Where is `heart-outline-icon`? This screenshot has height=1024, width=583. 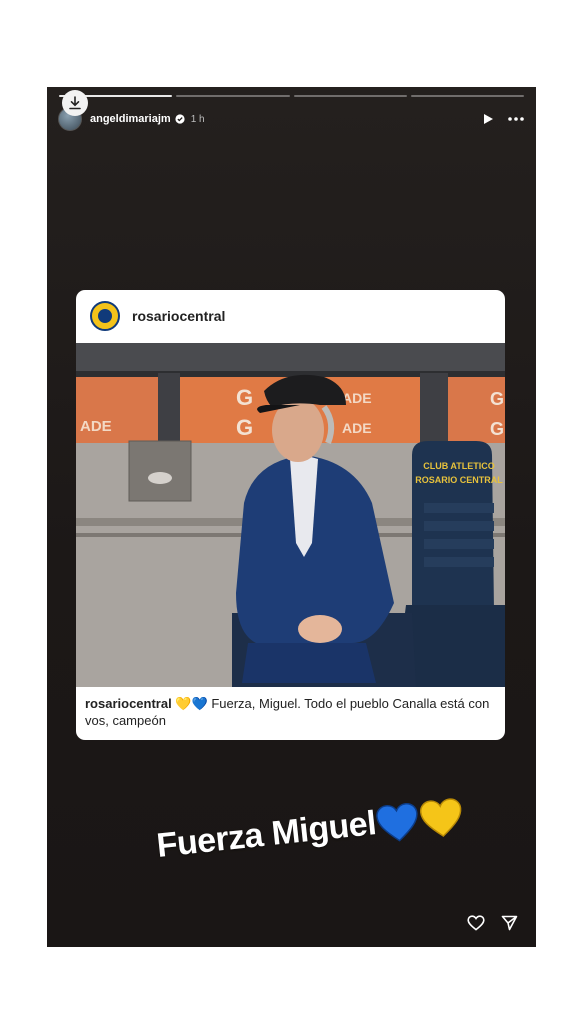
heart-outline-icon is located at coordinates (476, 923).